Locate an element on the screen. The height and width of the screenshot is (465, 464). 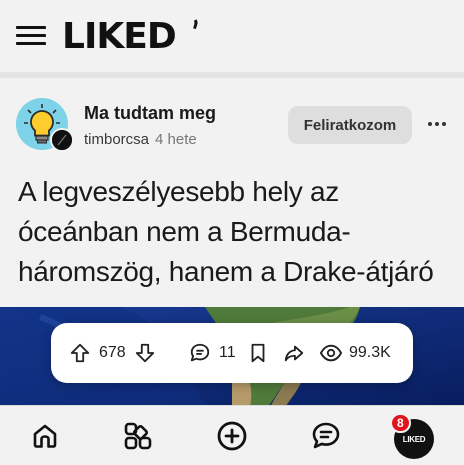
share-icon is located at coordinates (294, 353).